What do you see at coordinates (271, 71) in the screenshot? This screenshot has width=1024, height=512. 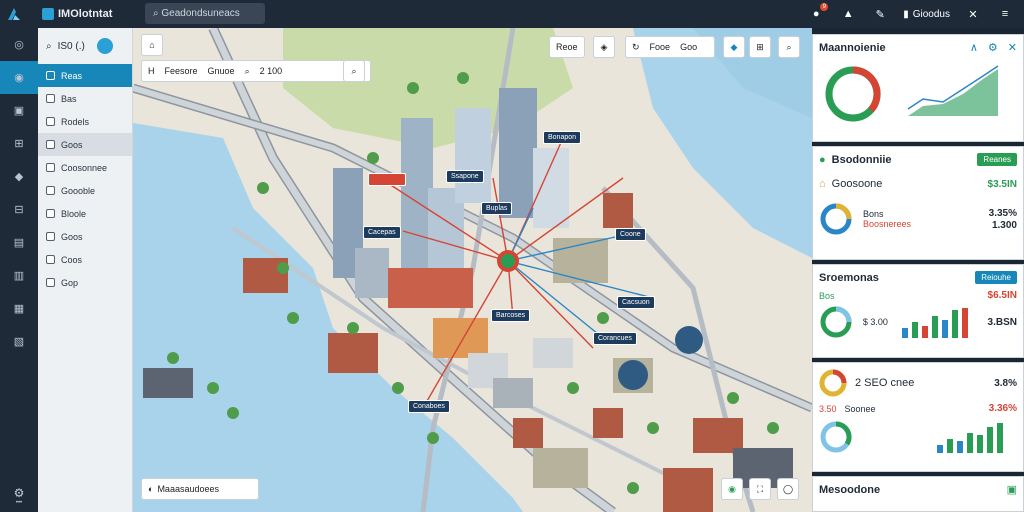 I see `map-tool-scale: 2 100` at bounding box center [271, 71].